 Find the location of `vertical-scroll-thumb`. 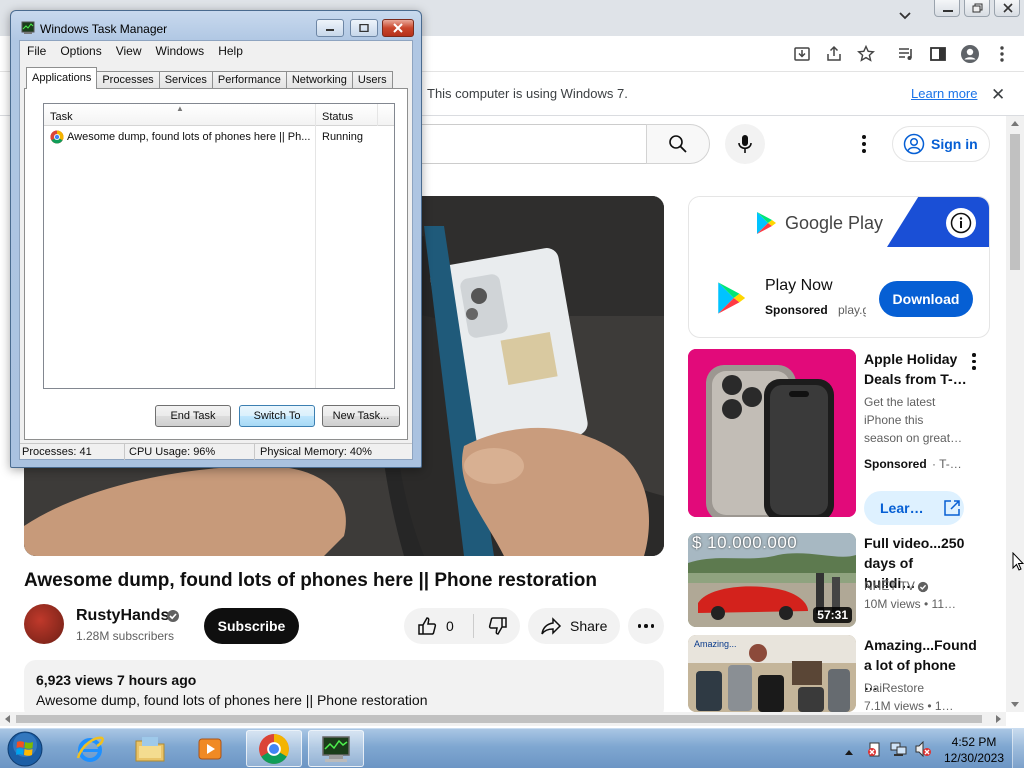

vertical-scroll-thumb is located at coordinates (1015, 202).